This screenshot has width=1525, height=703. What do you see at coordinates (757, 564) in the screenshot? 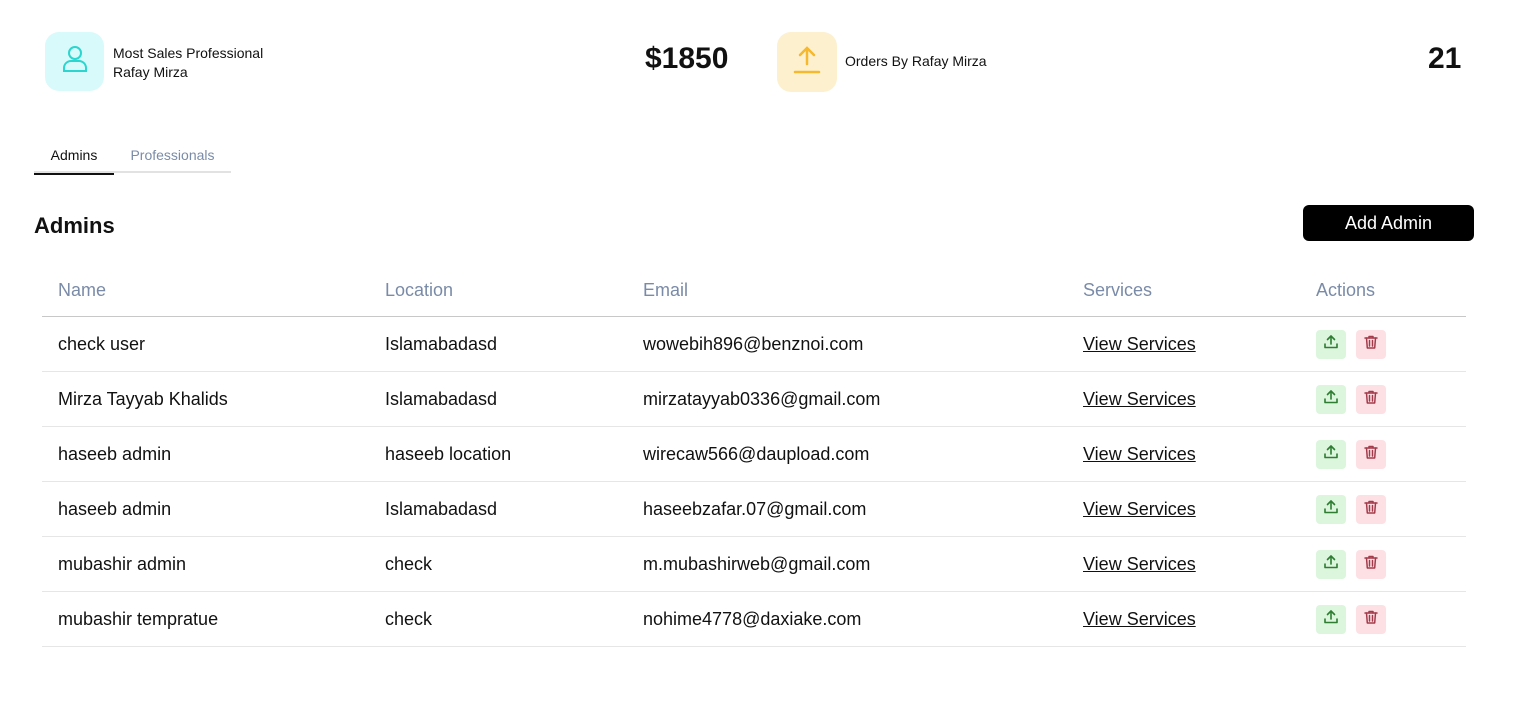
I see `cell-email: m.mubashirweb@gmail.com` at bounding box center [757, 564].